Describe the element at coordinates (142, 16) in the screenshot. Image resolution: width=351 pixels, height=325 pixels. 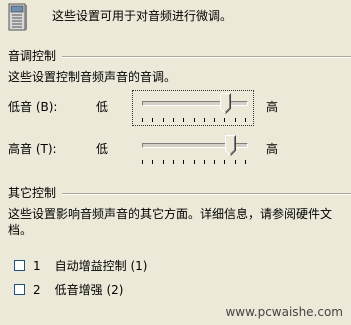
I see `header-description: 这些设置可用于对音频进行微调。` at that location.